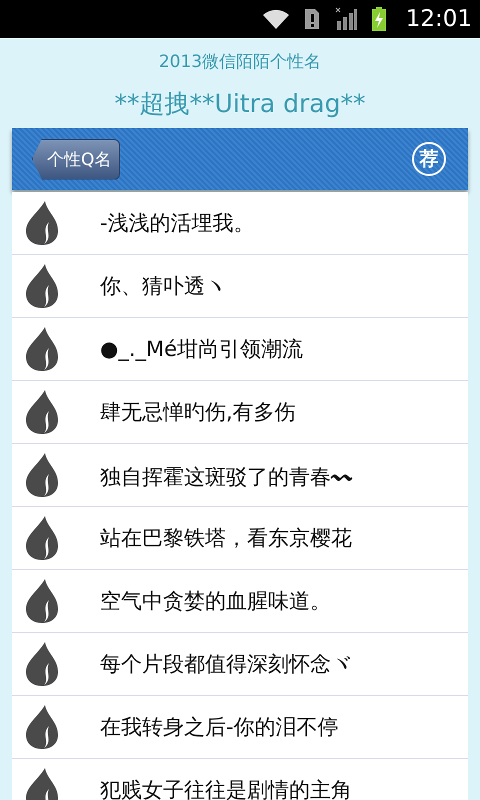 This screenshot has width=480, height=800. What do you see at coordinates (177, 223) in the screenshot?
I see `name-text: -浅浅的活埋我。` at bounding box center [177, 223].